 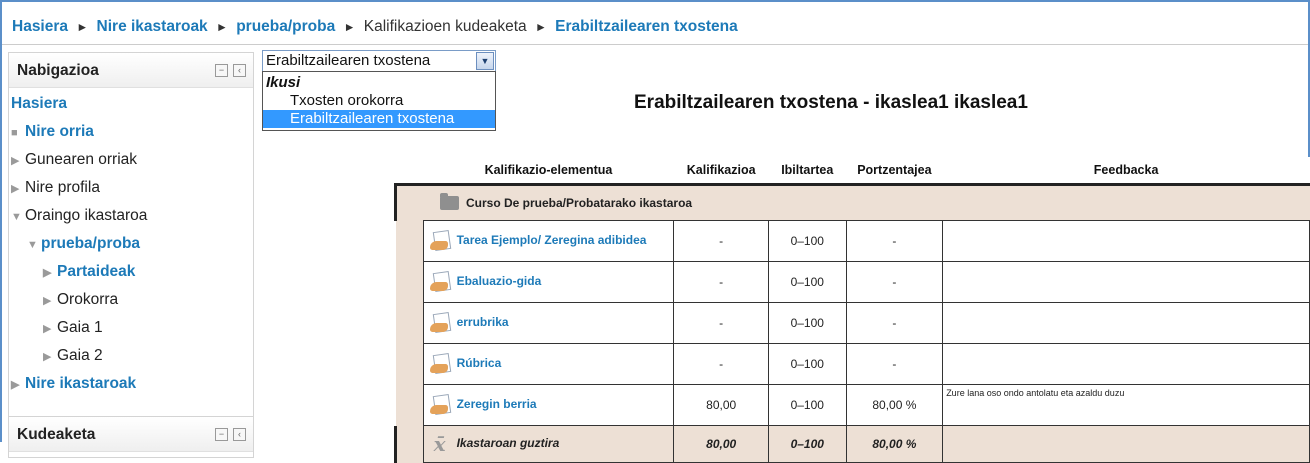 I want to click on nav-my-courses-label: Nire ikastaroak, so click(x=81, y=383).